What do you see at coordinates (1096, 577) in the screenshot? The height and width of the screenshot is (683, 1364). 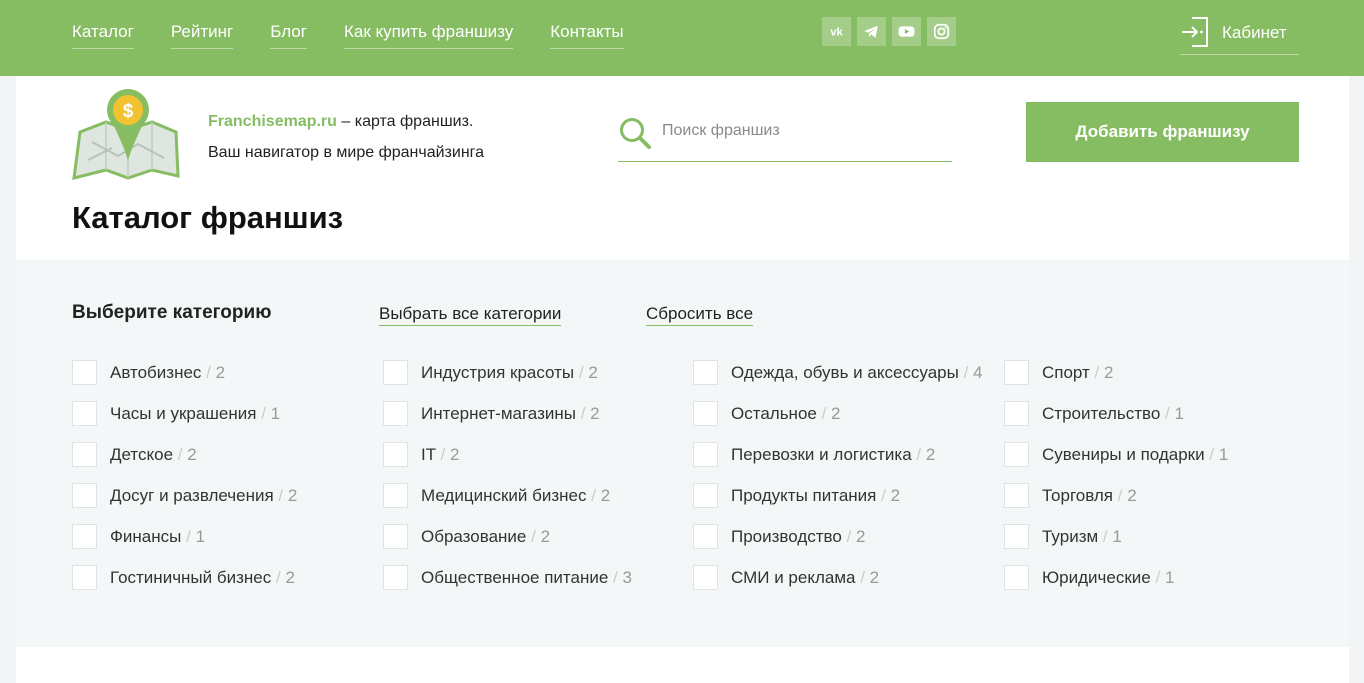 I see `category-name: Юридические` at bounding box center [1096, 577].